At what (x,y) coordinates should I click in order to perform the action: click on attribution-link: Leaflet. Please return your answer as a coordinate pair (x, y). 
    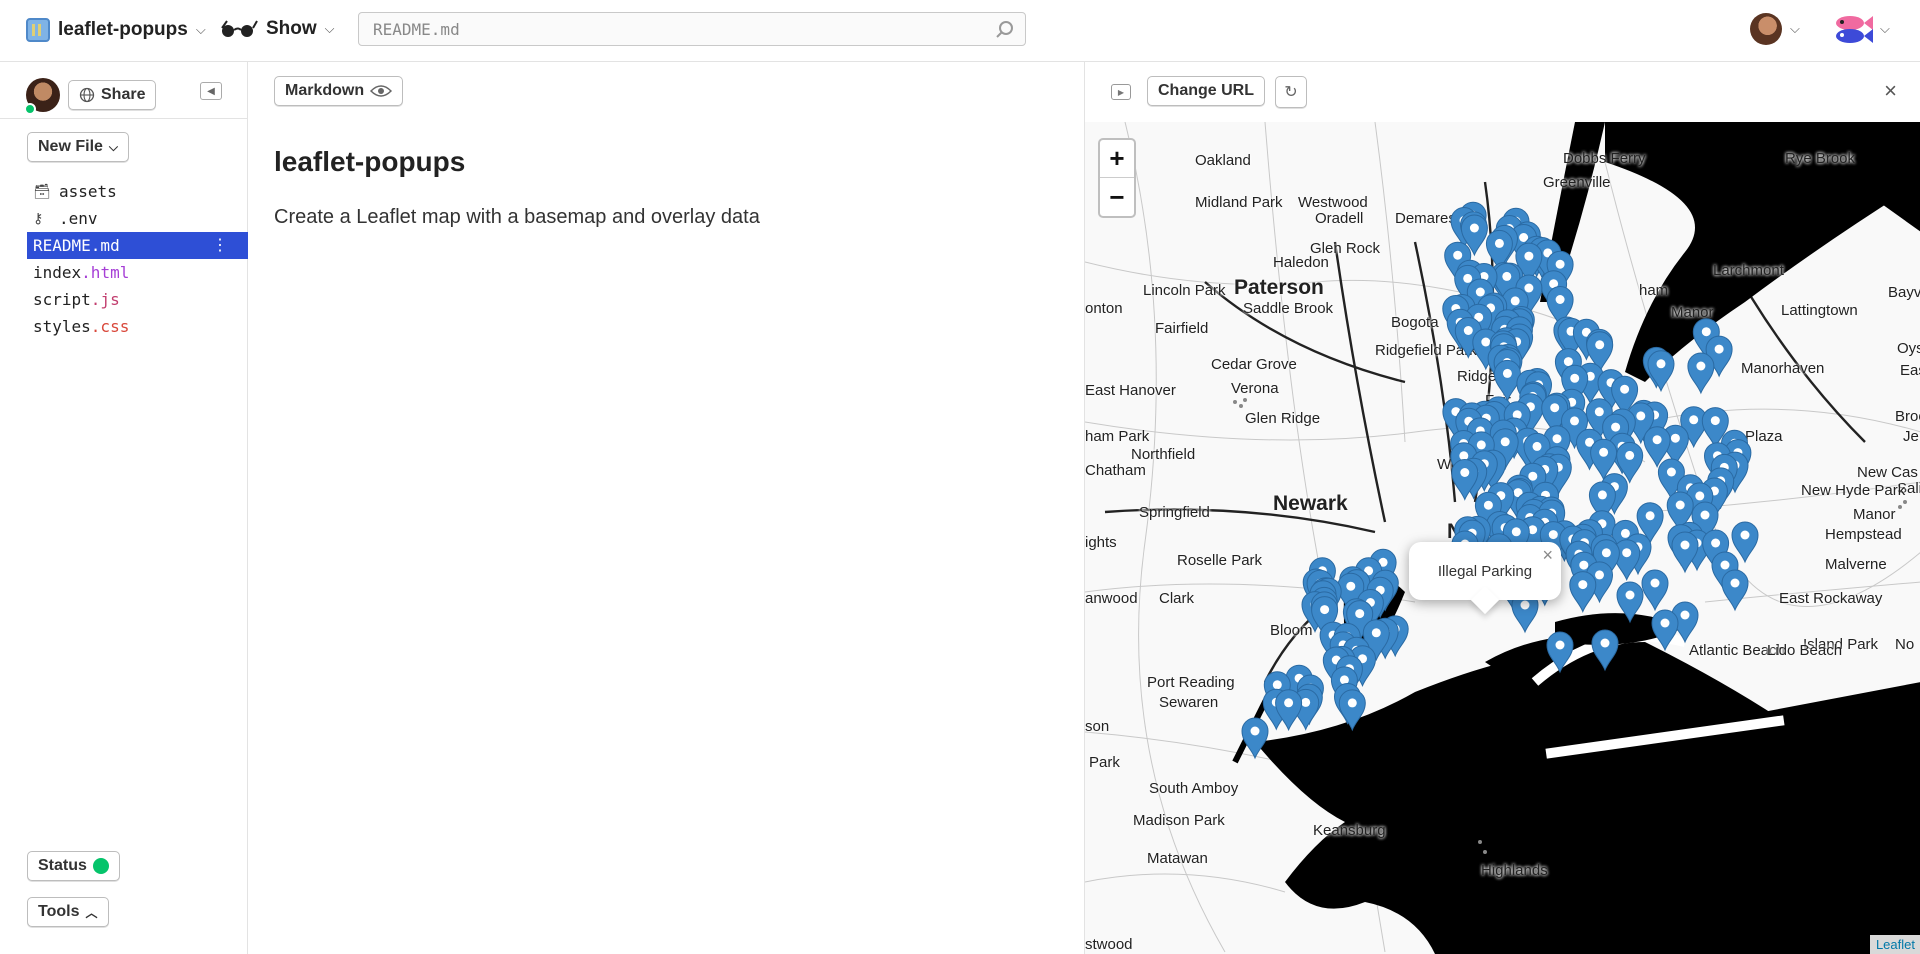
    Looking at the image, I should click on (1894, 944).